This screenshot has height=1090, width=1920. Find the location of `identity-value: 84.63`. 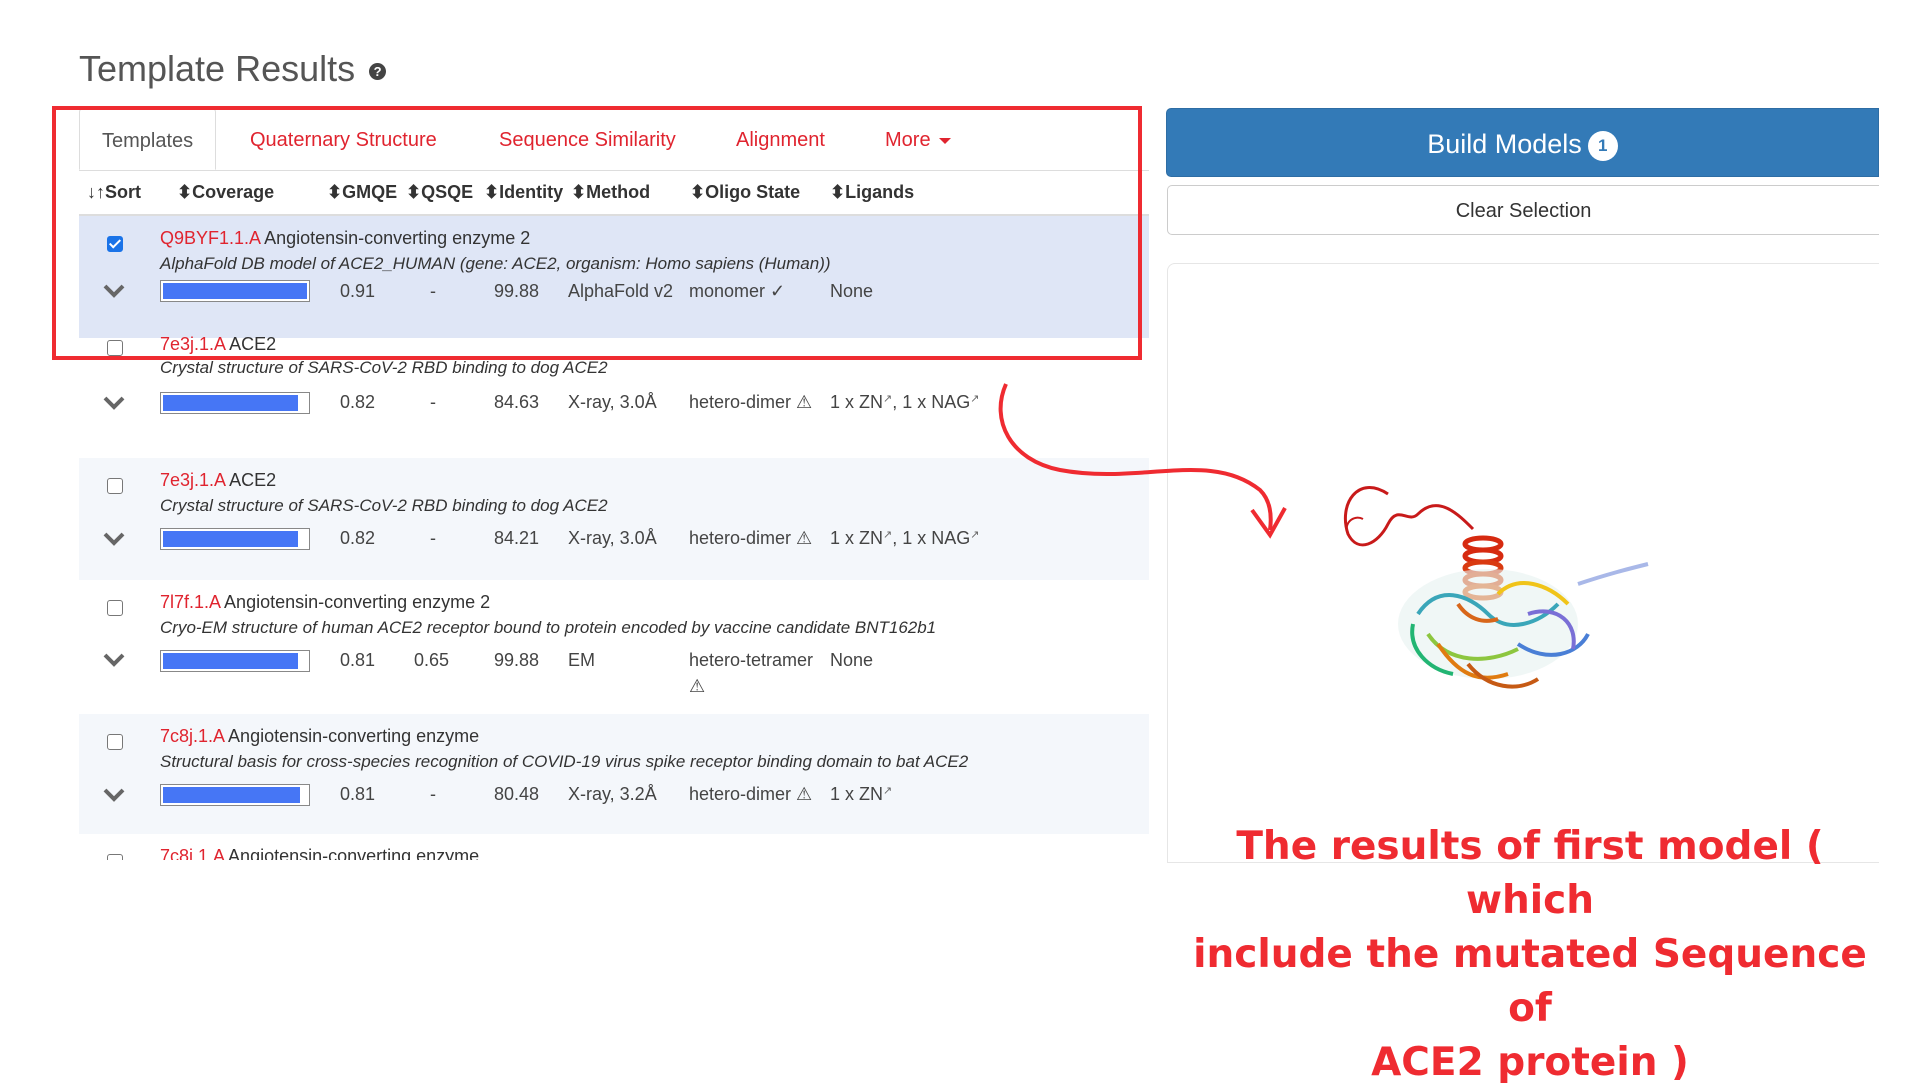

identity-value: 84.63 is located at coordinates (517, 402).